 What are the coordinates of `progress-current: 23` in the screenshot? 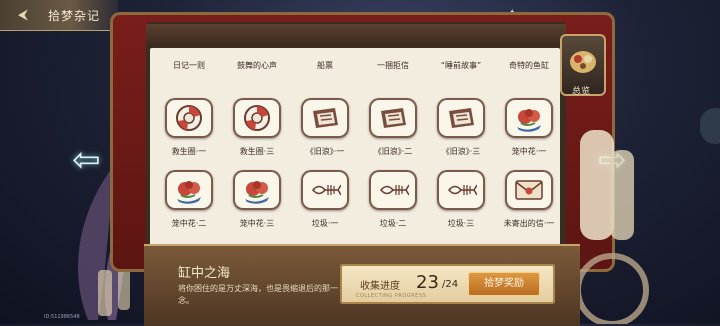 It's located at (427, 282).